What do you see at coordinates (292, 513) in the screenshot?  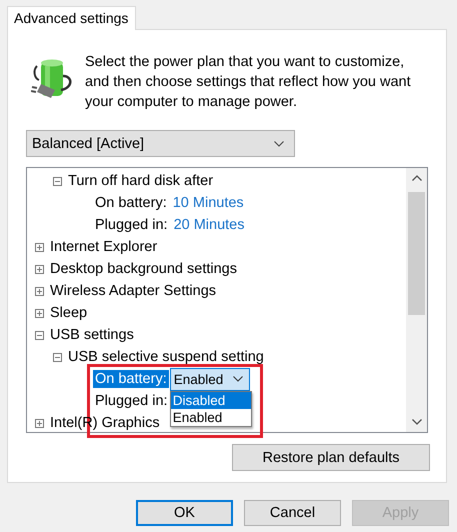 I see `dialog-button: Cancel` at bounding box center [292, 513].